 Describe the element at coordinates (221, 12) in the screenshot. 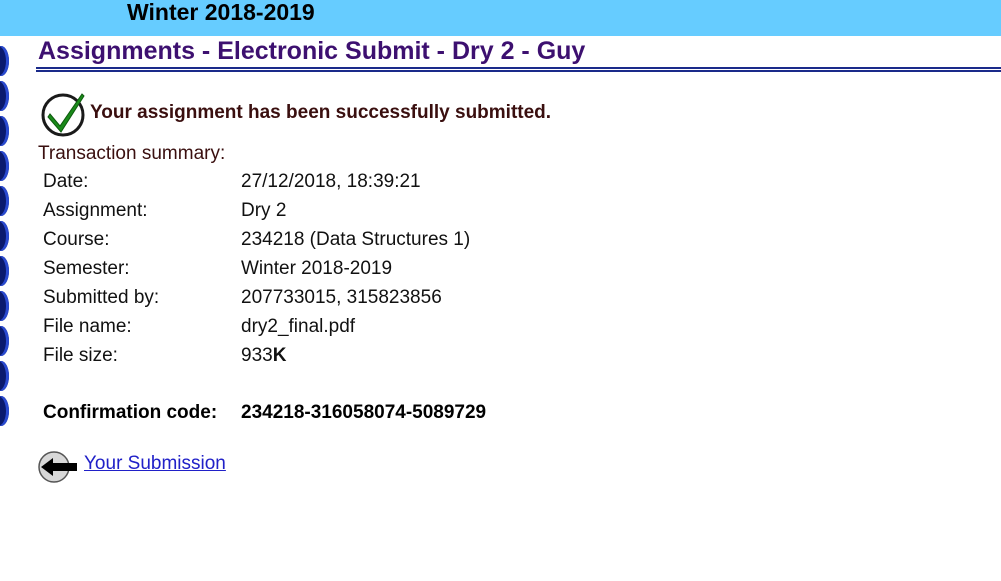

I see `term-title: Winter 2018-2019` at that location.